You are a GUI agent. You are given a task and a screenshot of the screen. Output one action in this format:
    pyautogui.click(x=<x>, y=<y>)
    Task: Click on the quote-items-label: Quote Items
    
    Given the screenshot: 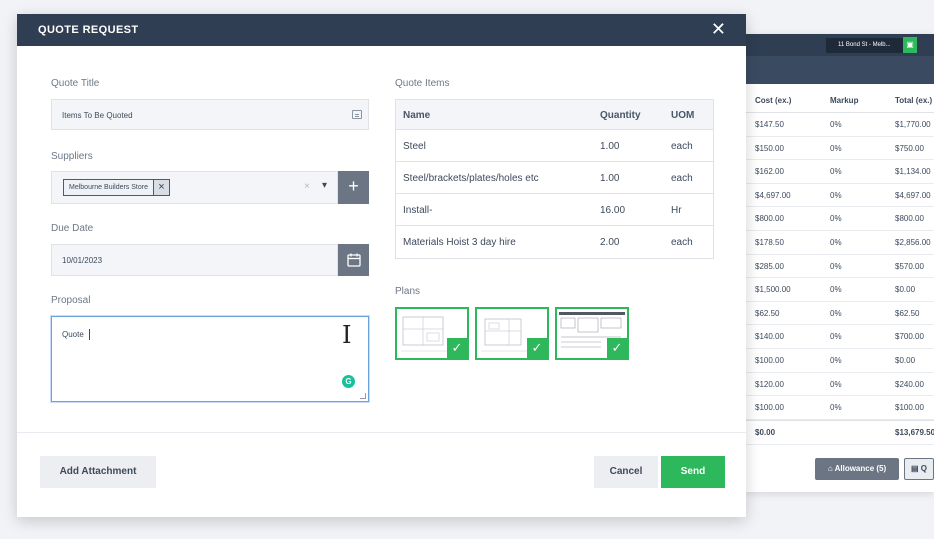 What is the action you would take?
    pyautogui.click(x=422, y=83)
    